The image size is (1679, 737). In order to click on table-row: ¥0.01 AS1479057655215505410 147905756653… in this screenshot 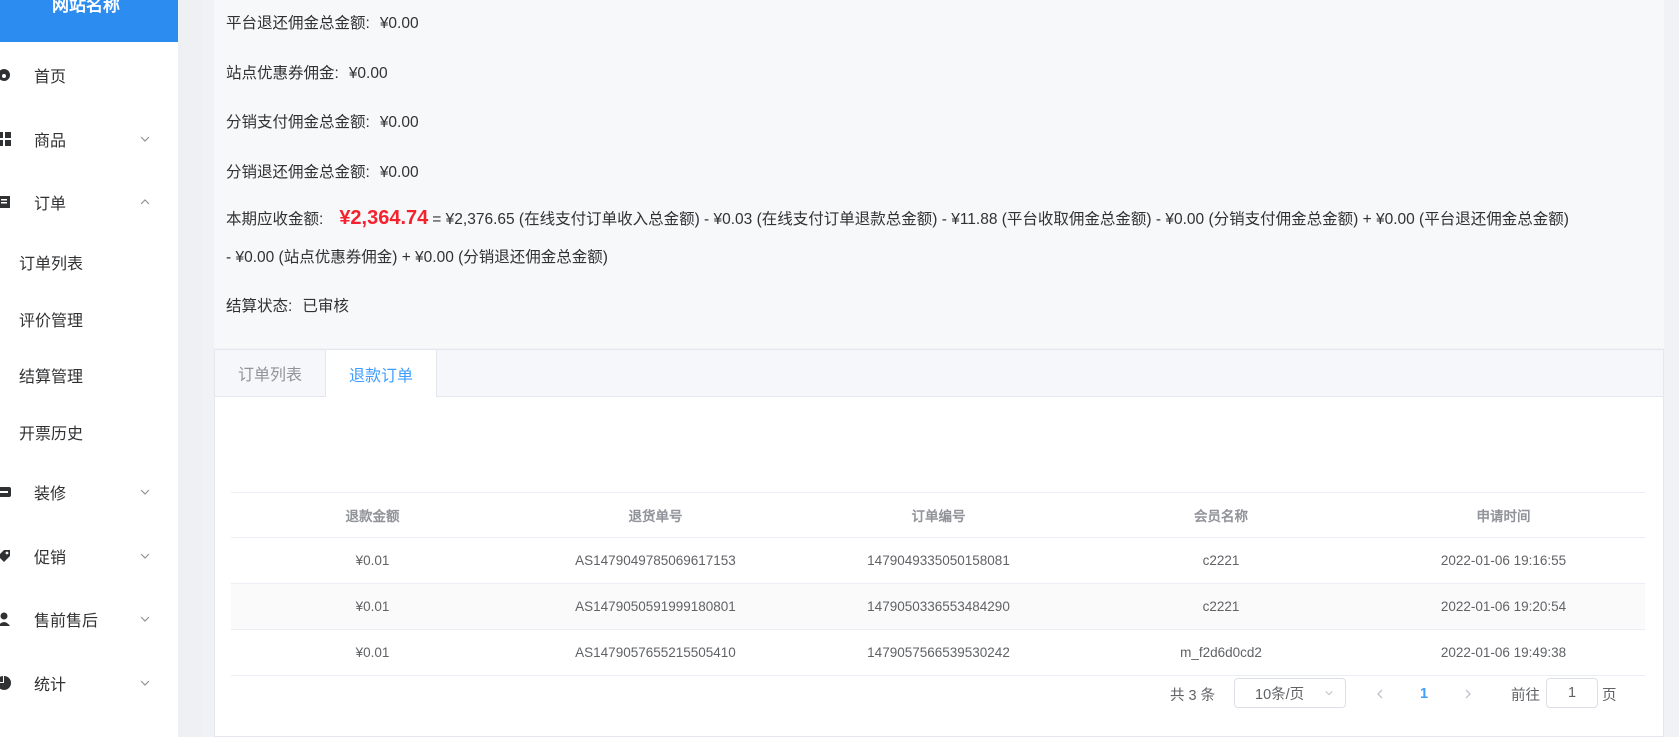, I will do `click(938, 653)`.